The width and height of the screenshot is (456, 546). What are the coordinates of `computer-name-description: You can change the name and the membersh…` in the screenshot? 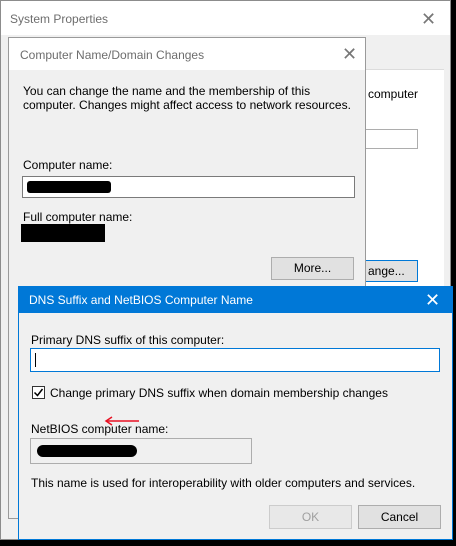 It's located at (187, 98).